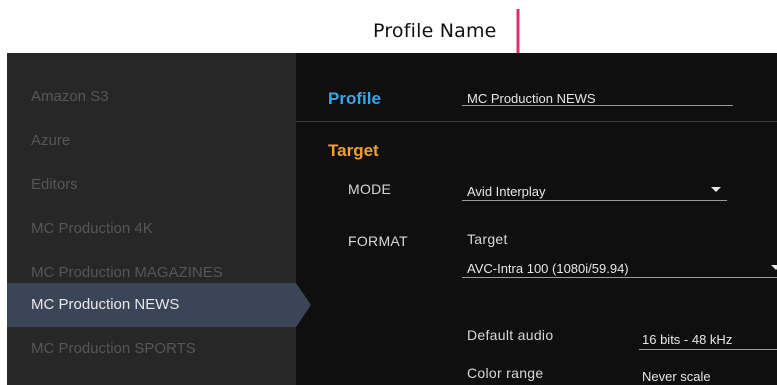 Image resolution: width=777 pixels, height=385 pixels. I want to click on profile-section-title: Profile, so click(354, 98).